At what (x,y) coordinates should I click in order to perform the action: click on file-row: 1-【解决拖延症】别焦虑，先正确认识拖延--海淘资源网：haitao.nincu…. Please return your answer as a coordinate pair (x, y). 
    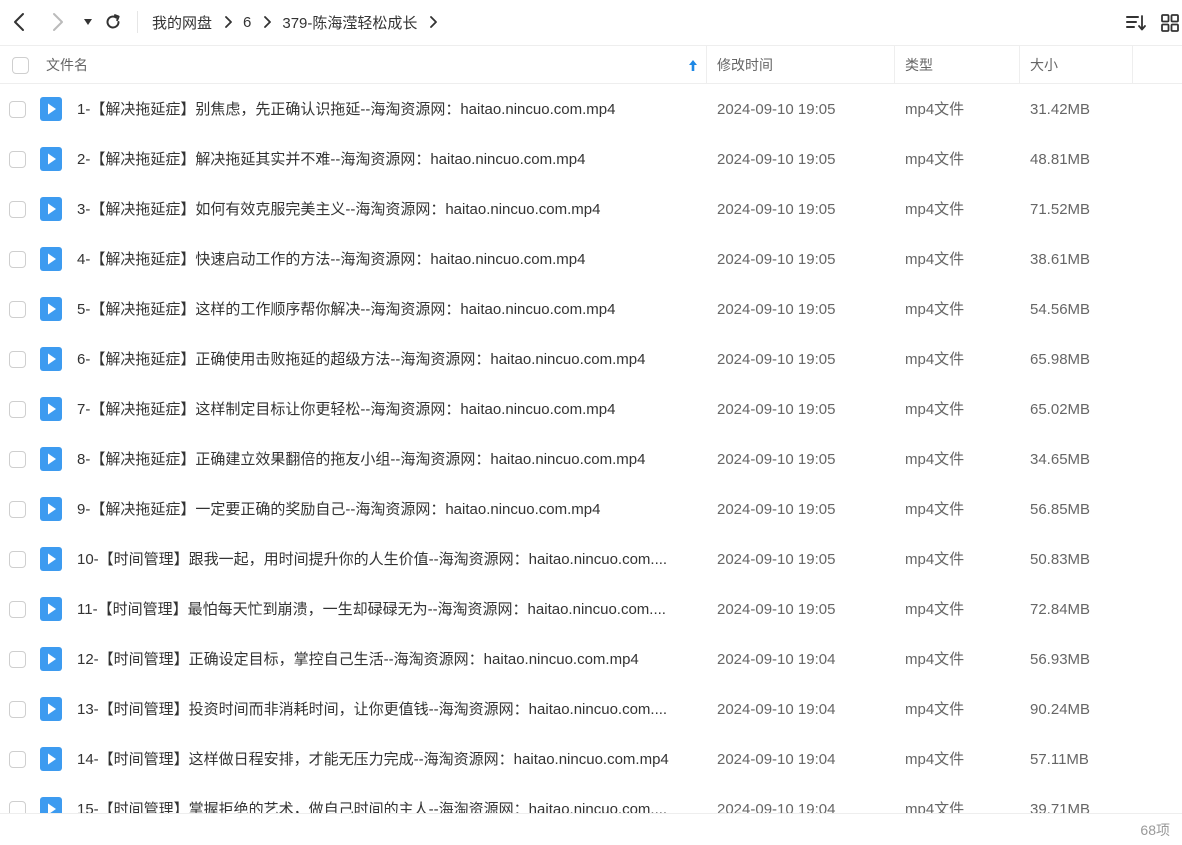
    Looking at the image, I should click on (591, 110).